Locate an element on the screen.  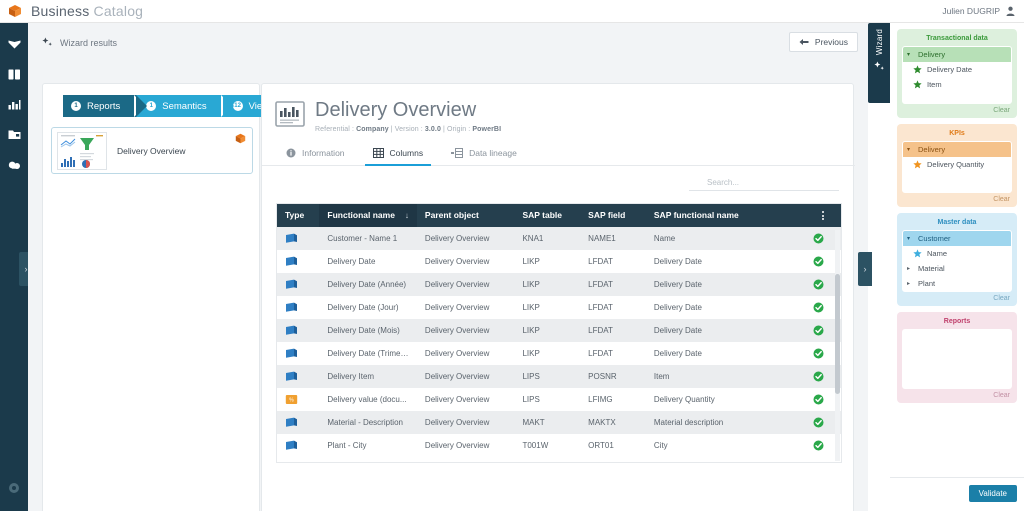
cell-functional-name: Delivery Date (Jour) is located at coordinates (363, 307).